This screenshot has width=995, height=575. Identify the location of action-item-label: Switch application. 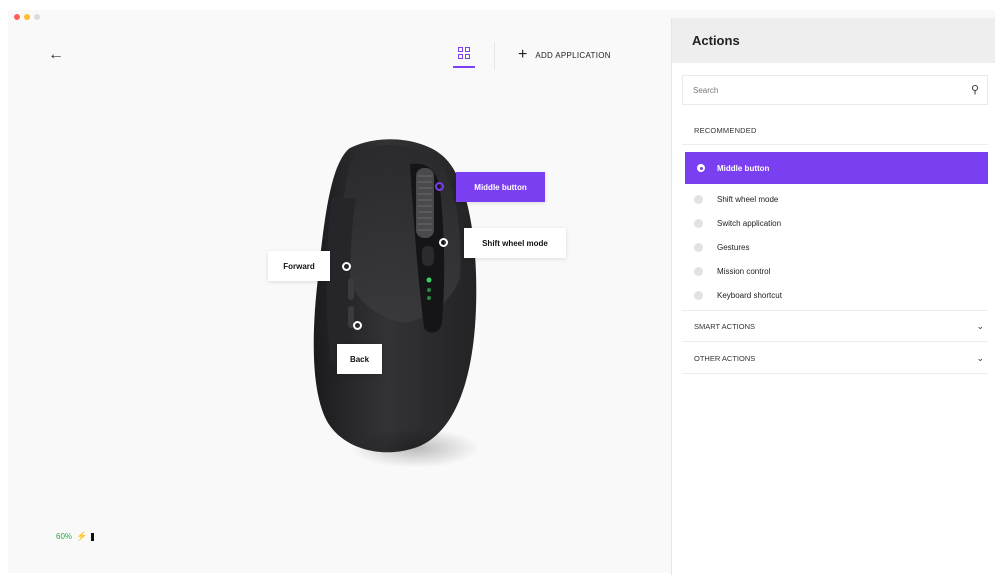
(749, 223).